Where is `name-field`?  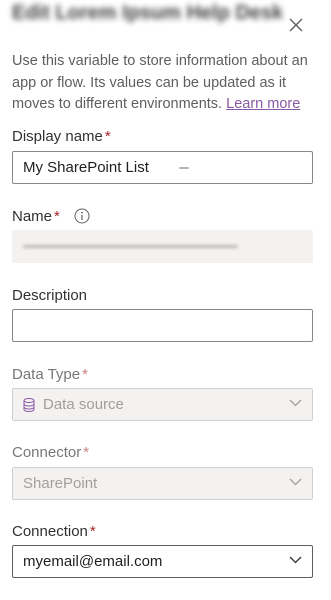
name-field is located at coordinates (162, 246).